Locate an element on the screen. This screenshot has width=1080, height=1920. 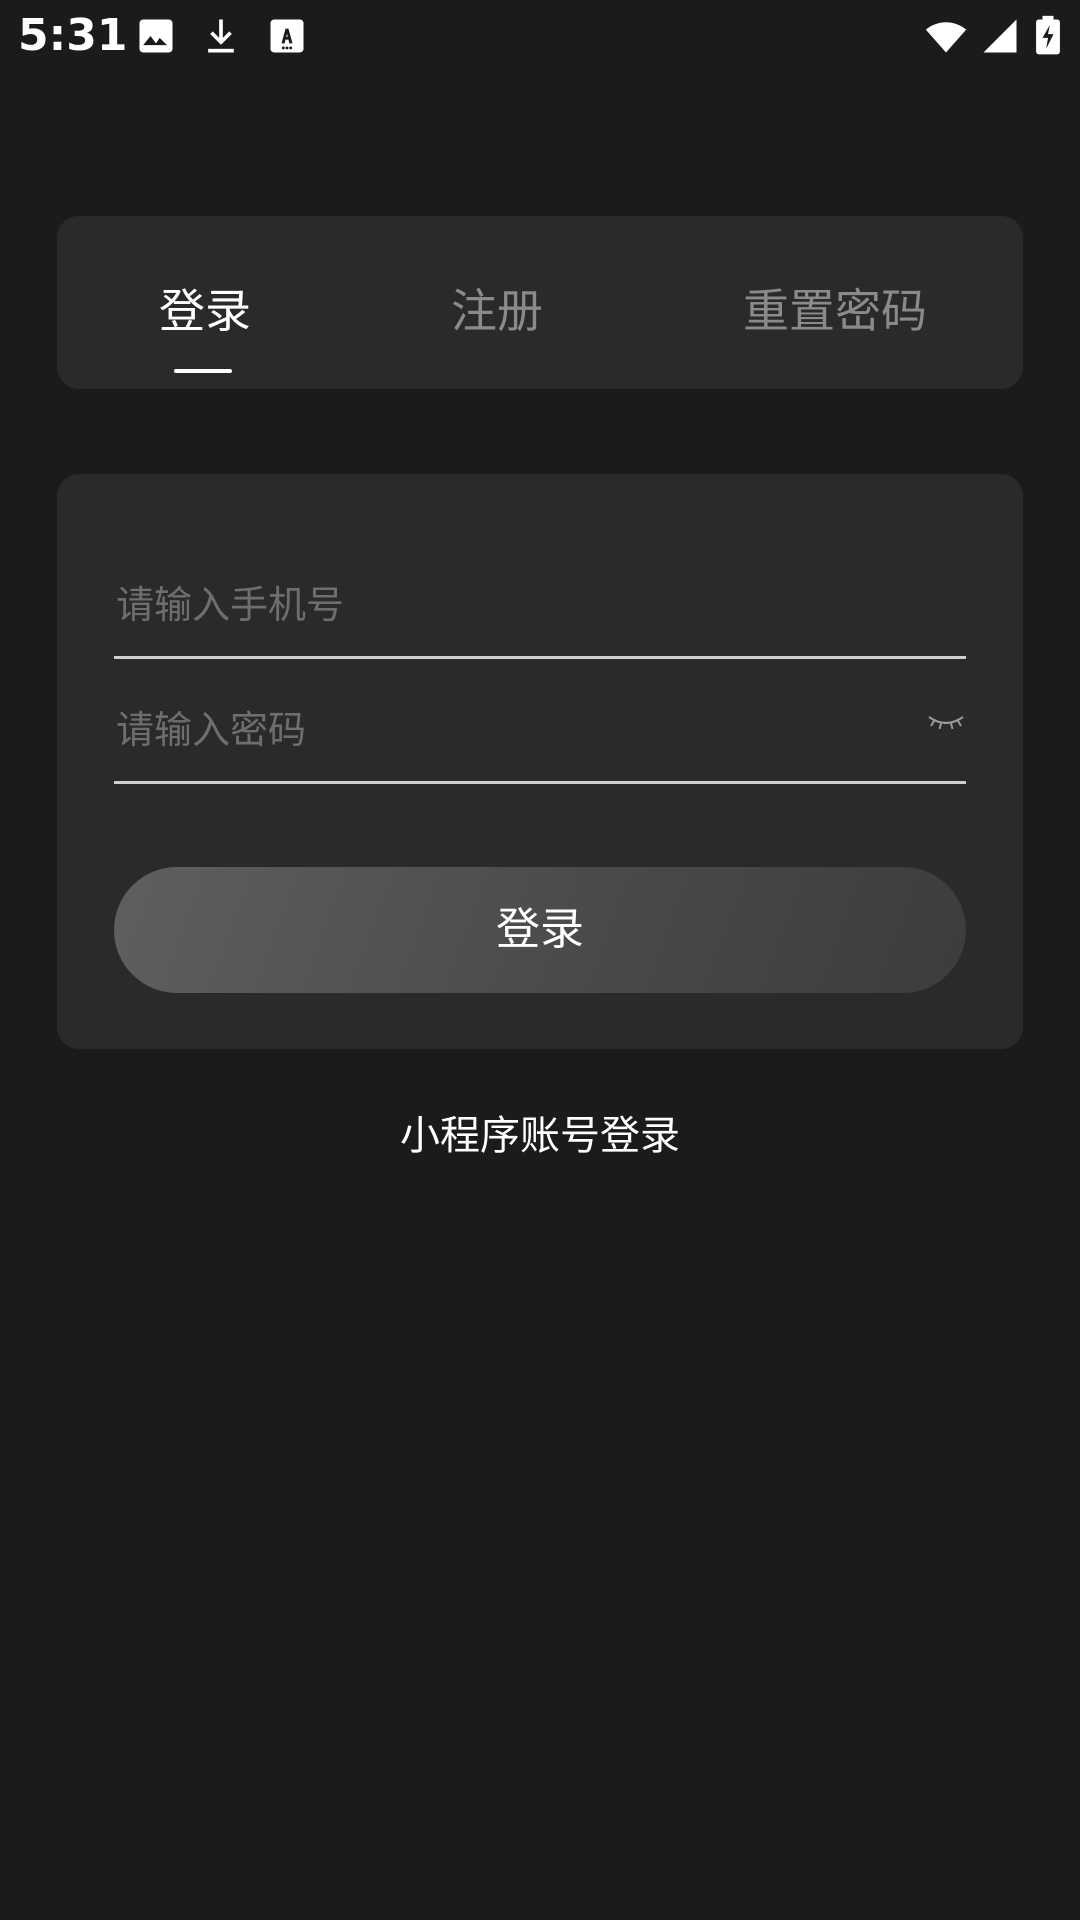
image-icon is located at coordinates (156, 36).